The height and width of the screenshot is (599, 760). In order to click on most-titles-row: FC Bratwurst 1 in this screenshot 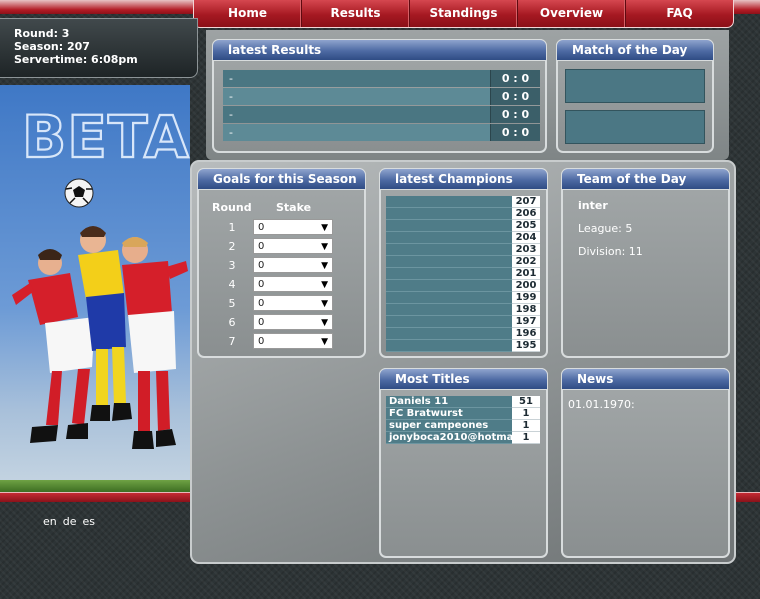, I will do `click(463, 414)`.